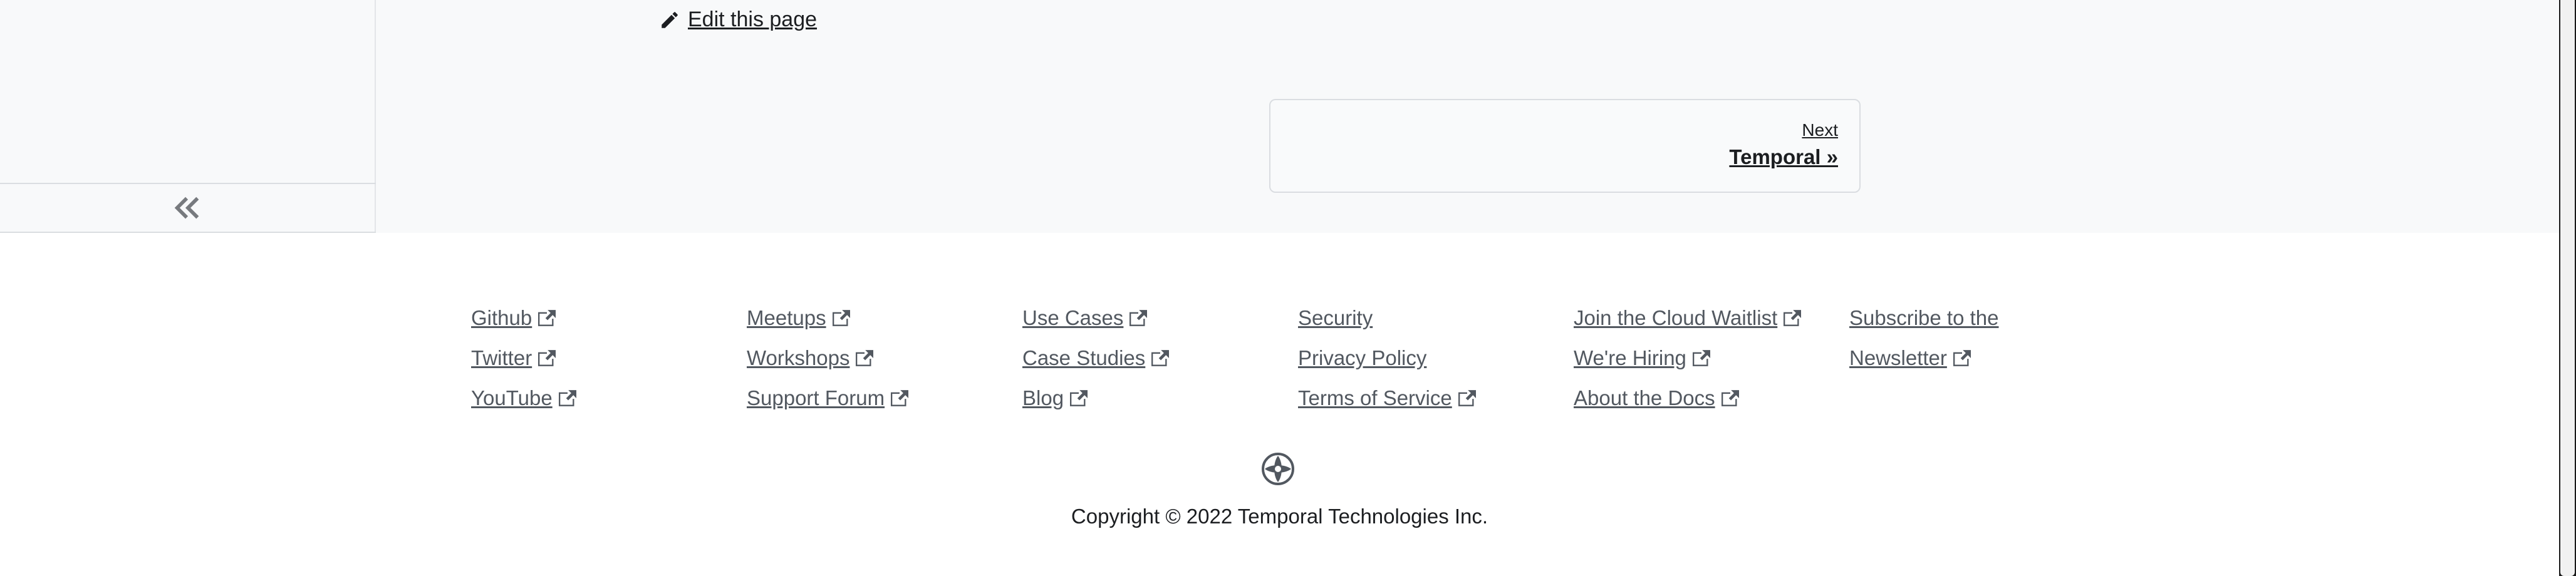 Image resolution: width=2576 pixels, height=576 pixels. I want to click on footer-link-privacy-policy: Privacy Policy, so click(1387, 358).